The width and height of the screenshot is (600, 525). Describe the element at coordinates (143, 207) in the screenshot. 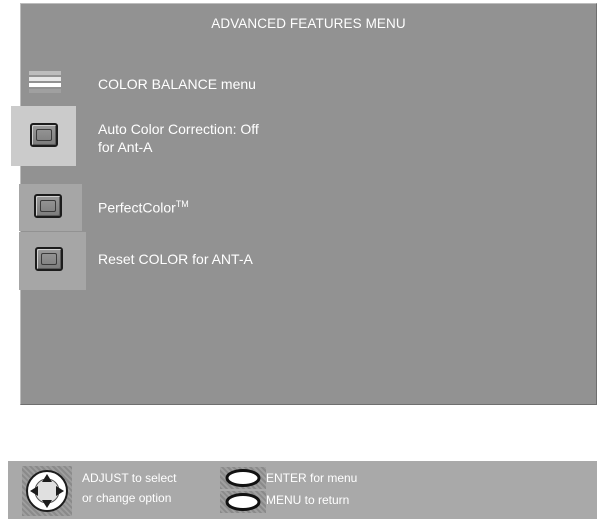

I see `menu-item-label: PerfectColorTM` at that location.